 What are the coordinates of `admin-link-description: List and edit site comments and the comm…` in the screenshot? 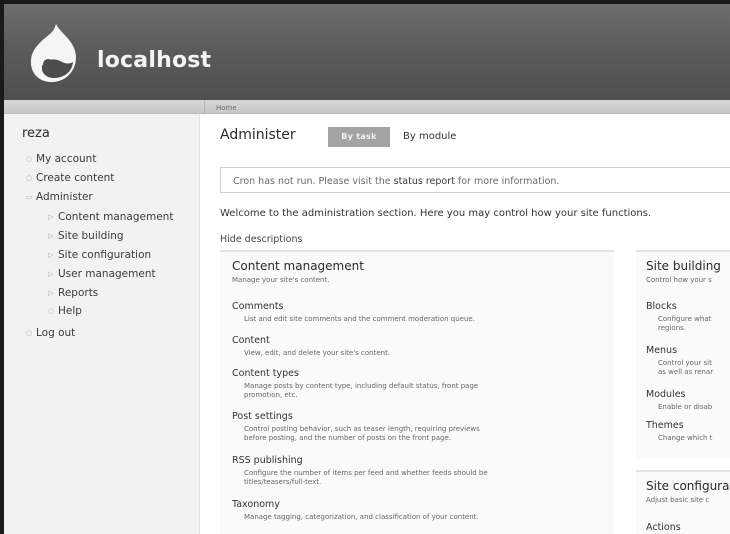 It's located at (359, 319).